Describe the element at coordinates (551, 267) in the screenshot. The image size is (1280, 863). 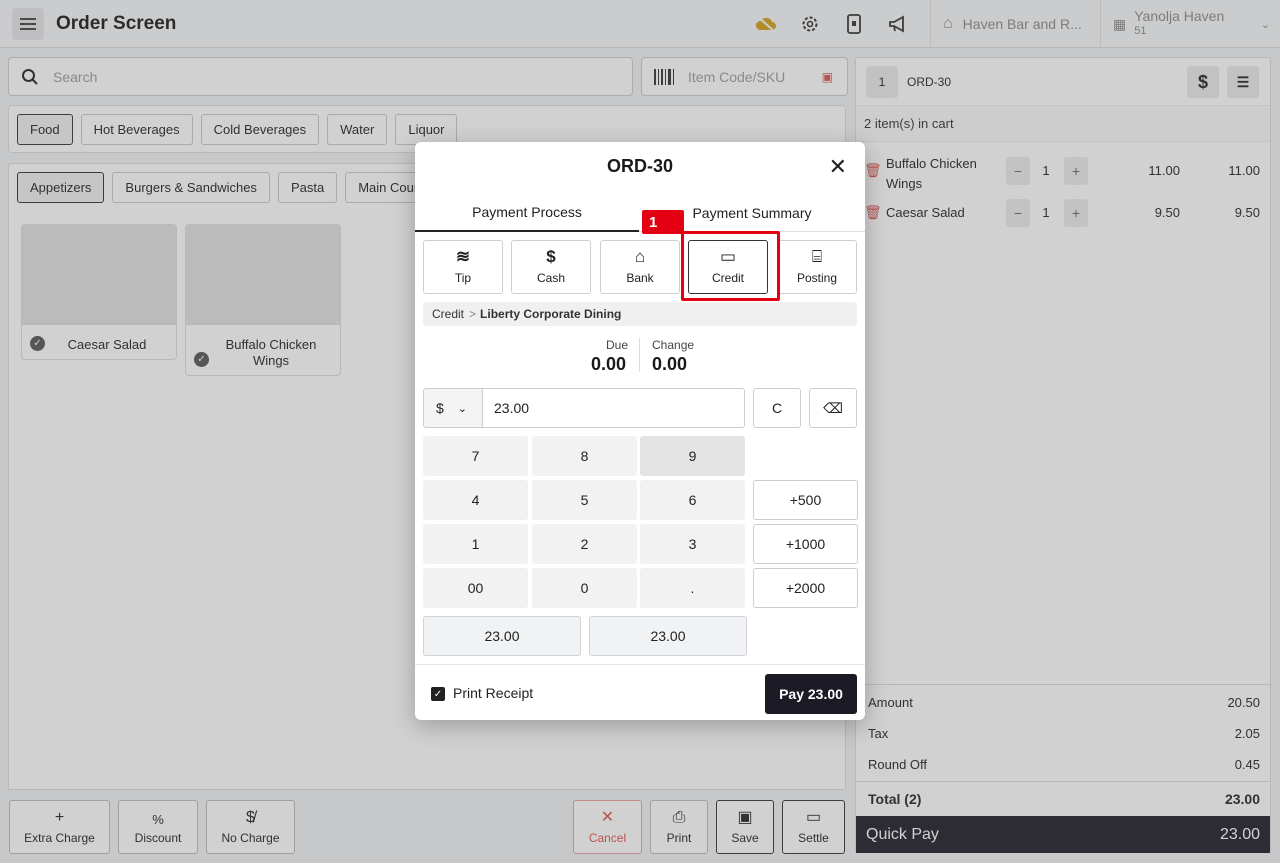
I see `cash-button: $ Cash` at that location.